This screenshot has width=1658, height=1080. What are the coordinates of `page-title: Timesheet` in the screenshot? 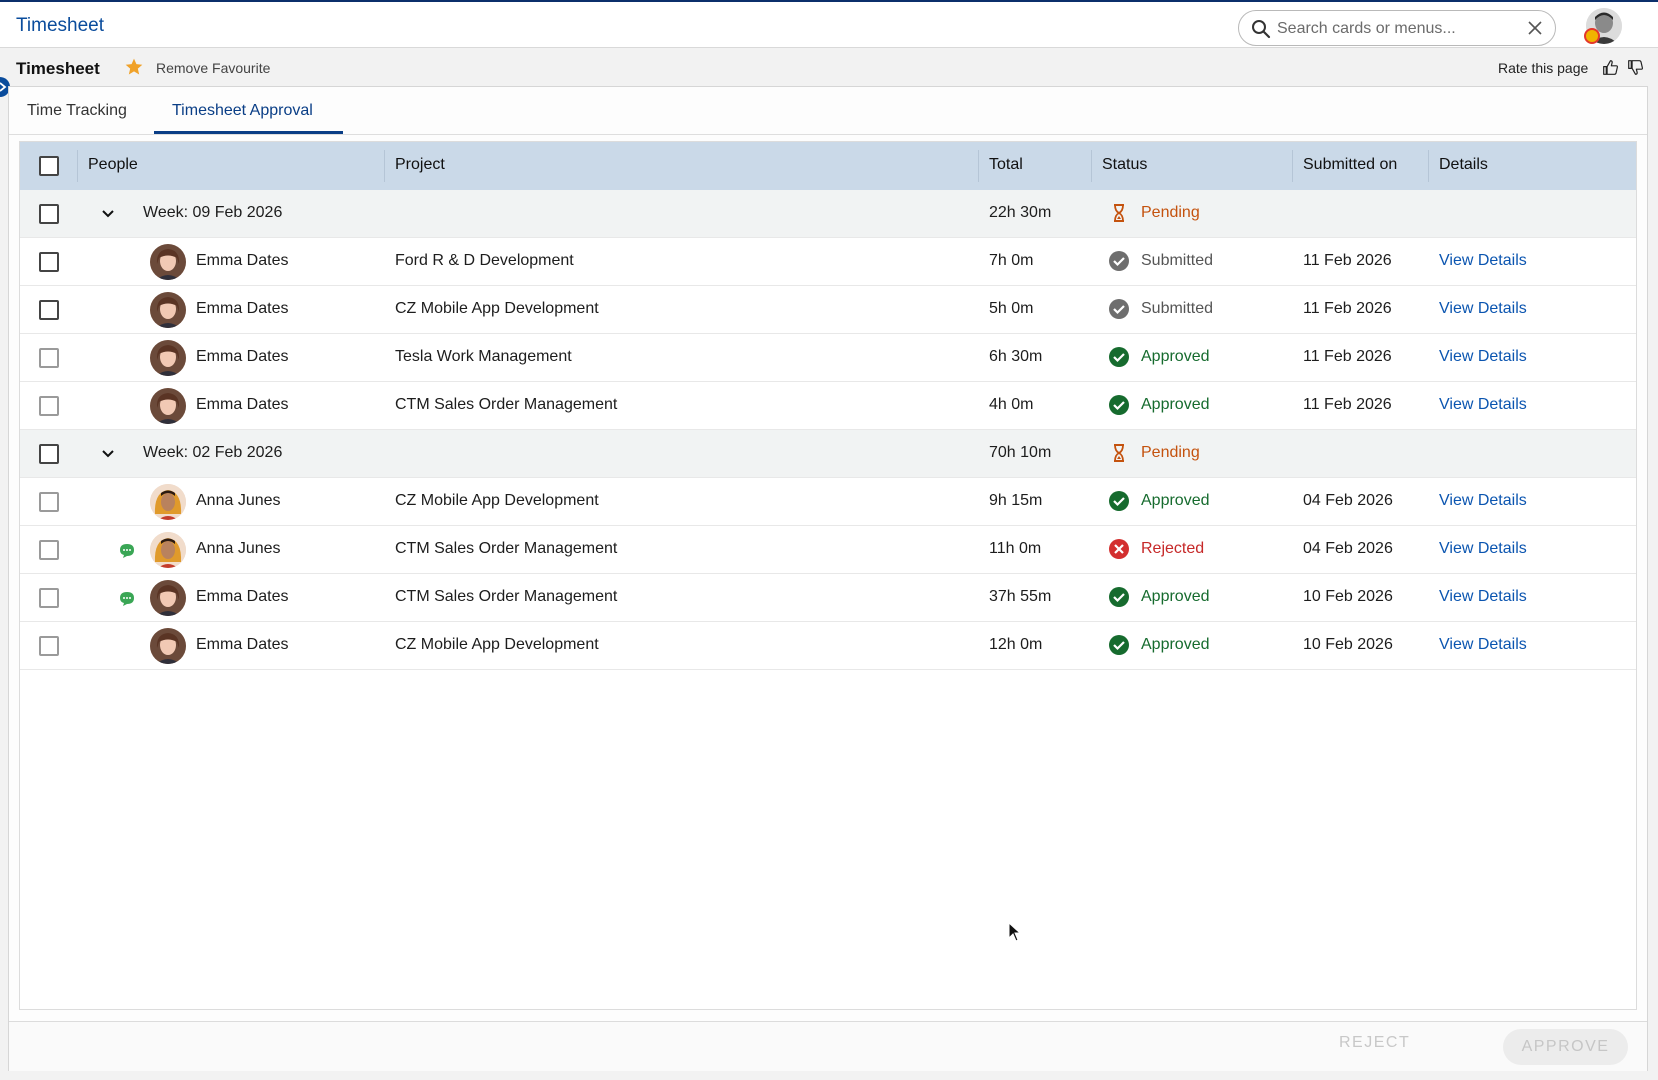 It's located at (58, 68).